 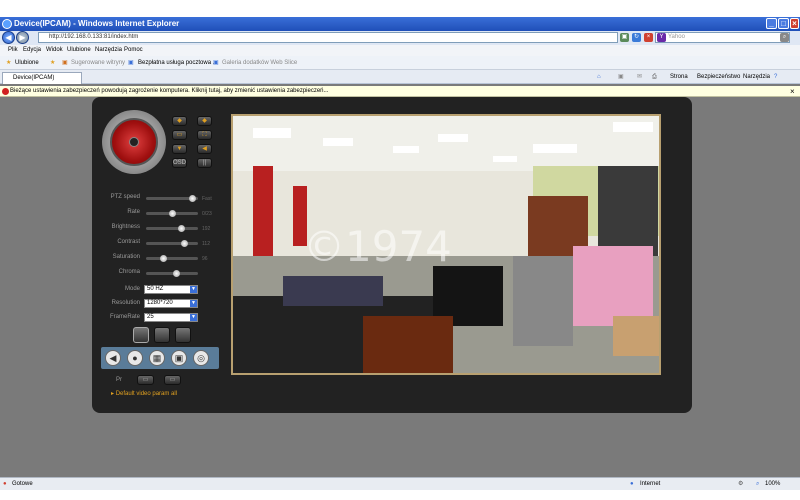 What do you see at coordinates (650, 484) in the screenshot?
I see `zone-text: Internet` at bounding box center [650, 484].